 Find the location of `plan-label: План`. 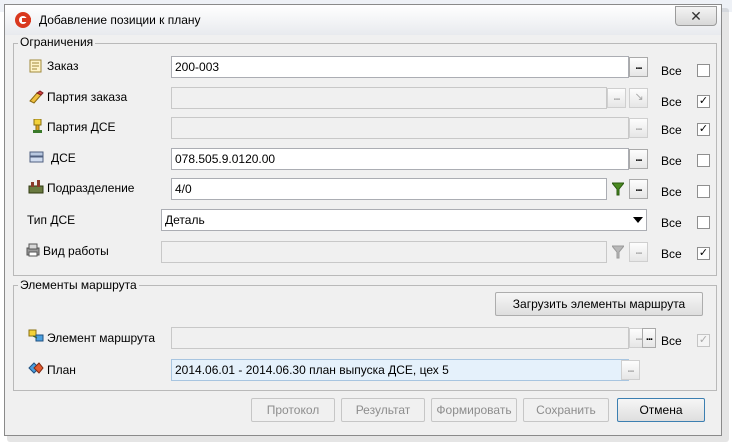

plan-label: План is located at coordinates (61, 370).